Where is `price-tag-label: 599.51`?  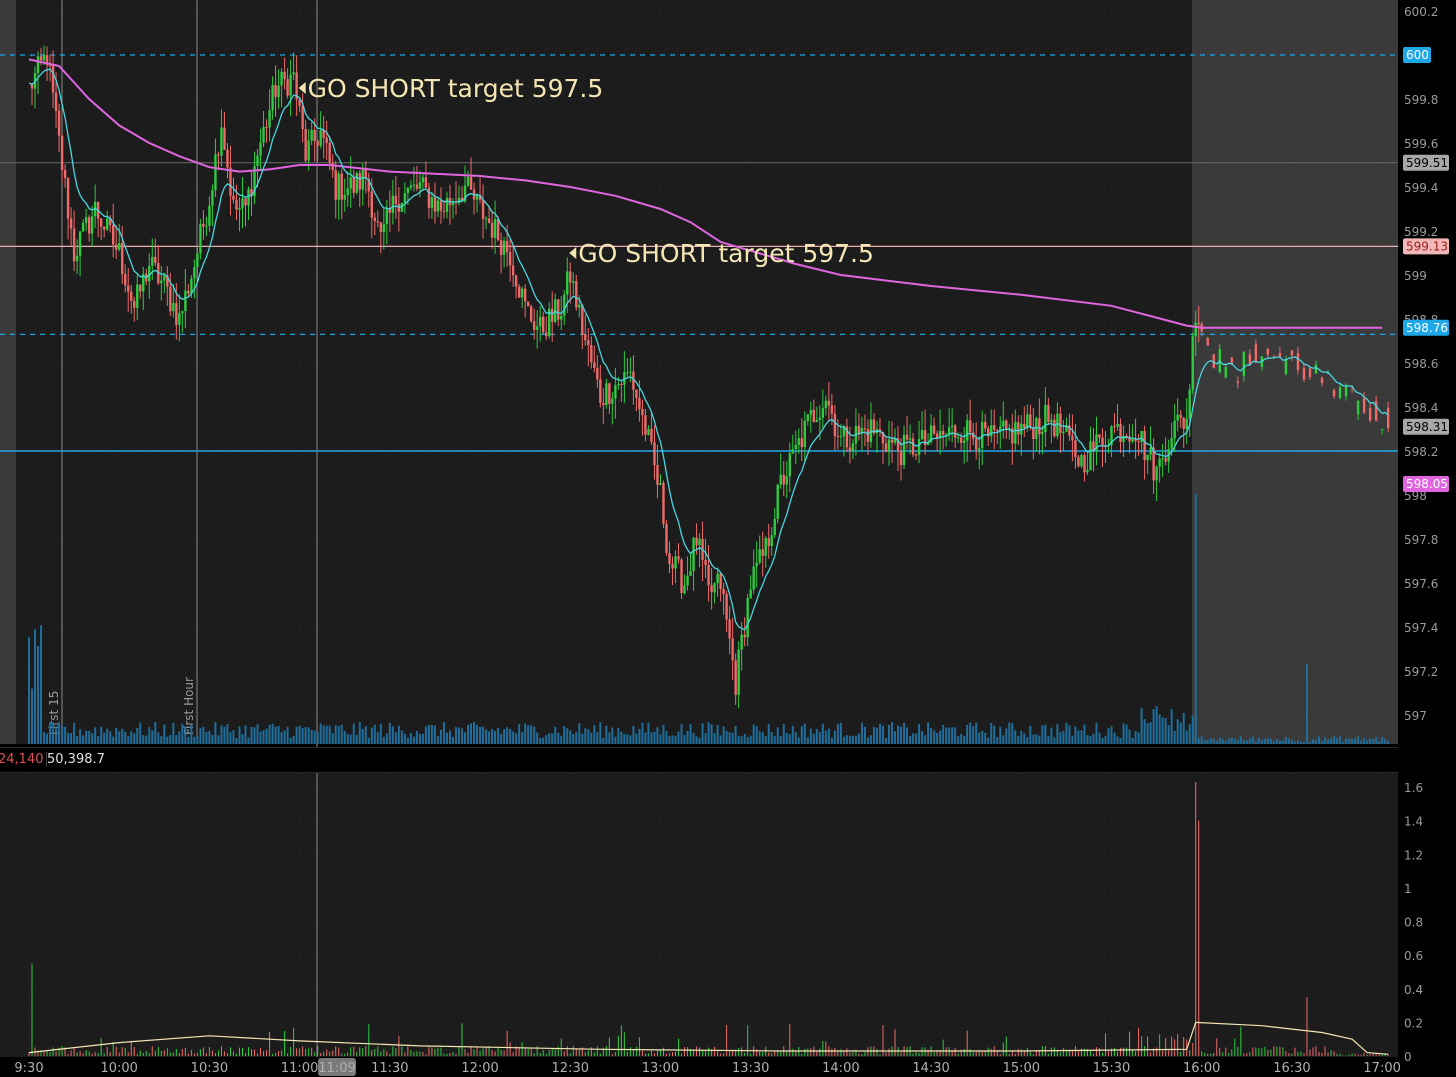 price-tag-label: 599.51 is located at coordinates (1427, 163).